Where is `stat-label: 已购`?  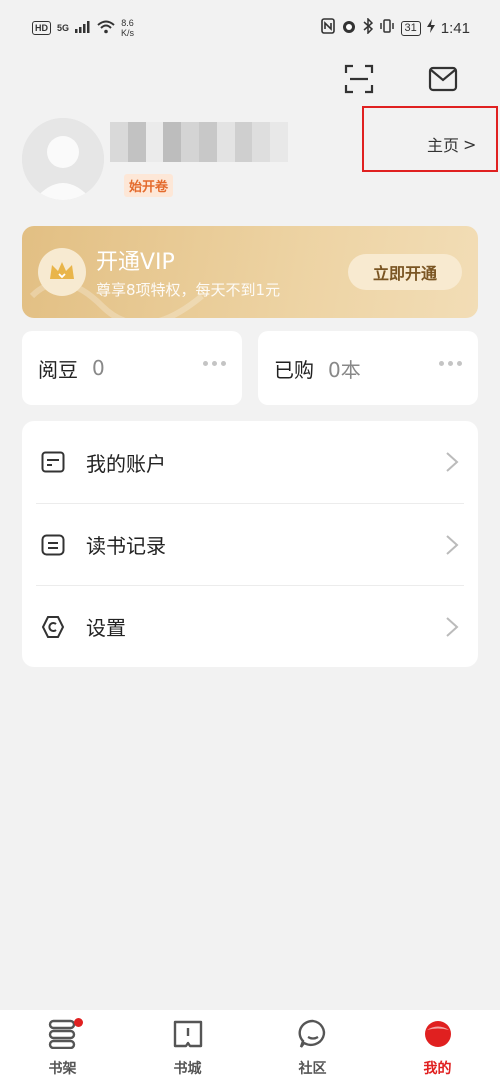
stat-label: 已购 is located at coordinates (294, 369).